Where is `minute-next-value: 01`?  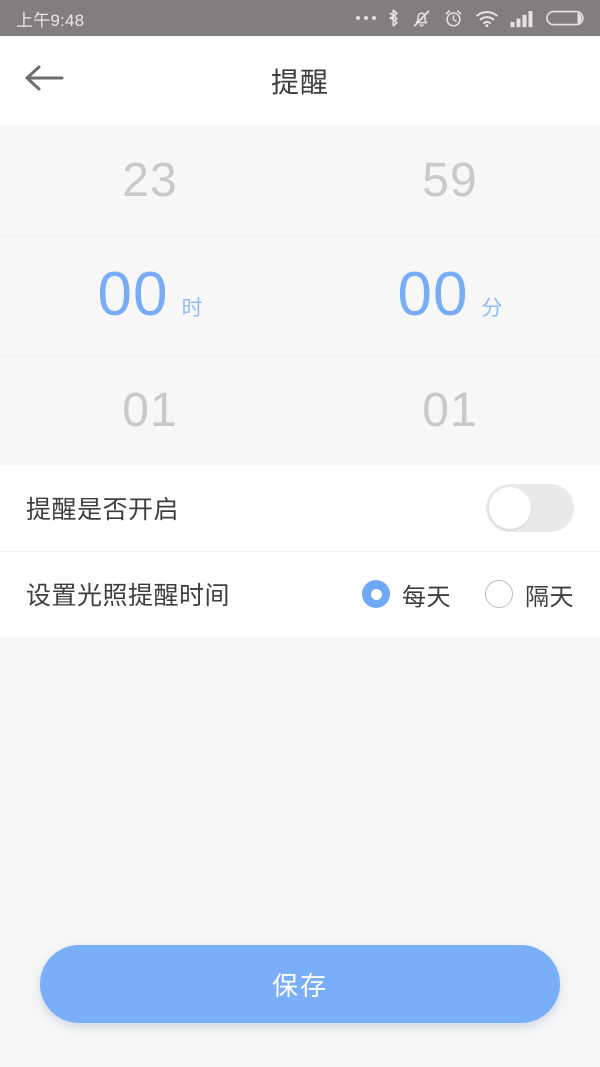 minute-next-value: 01 is located at coordinates (450, 410).